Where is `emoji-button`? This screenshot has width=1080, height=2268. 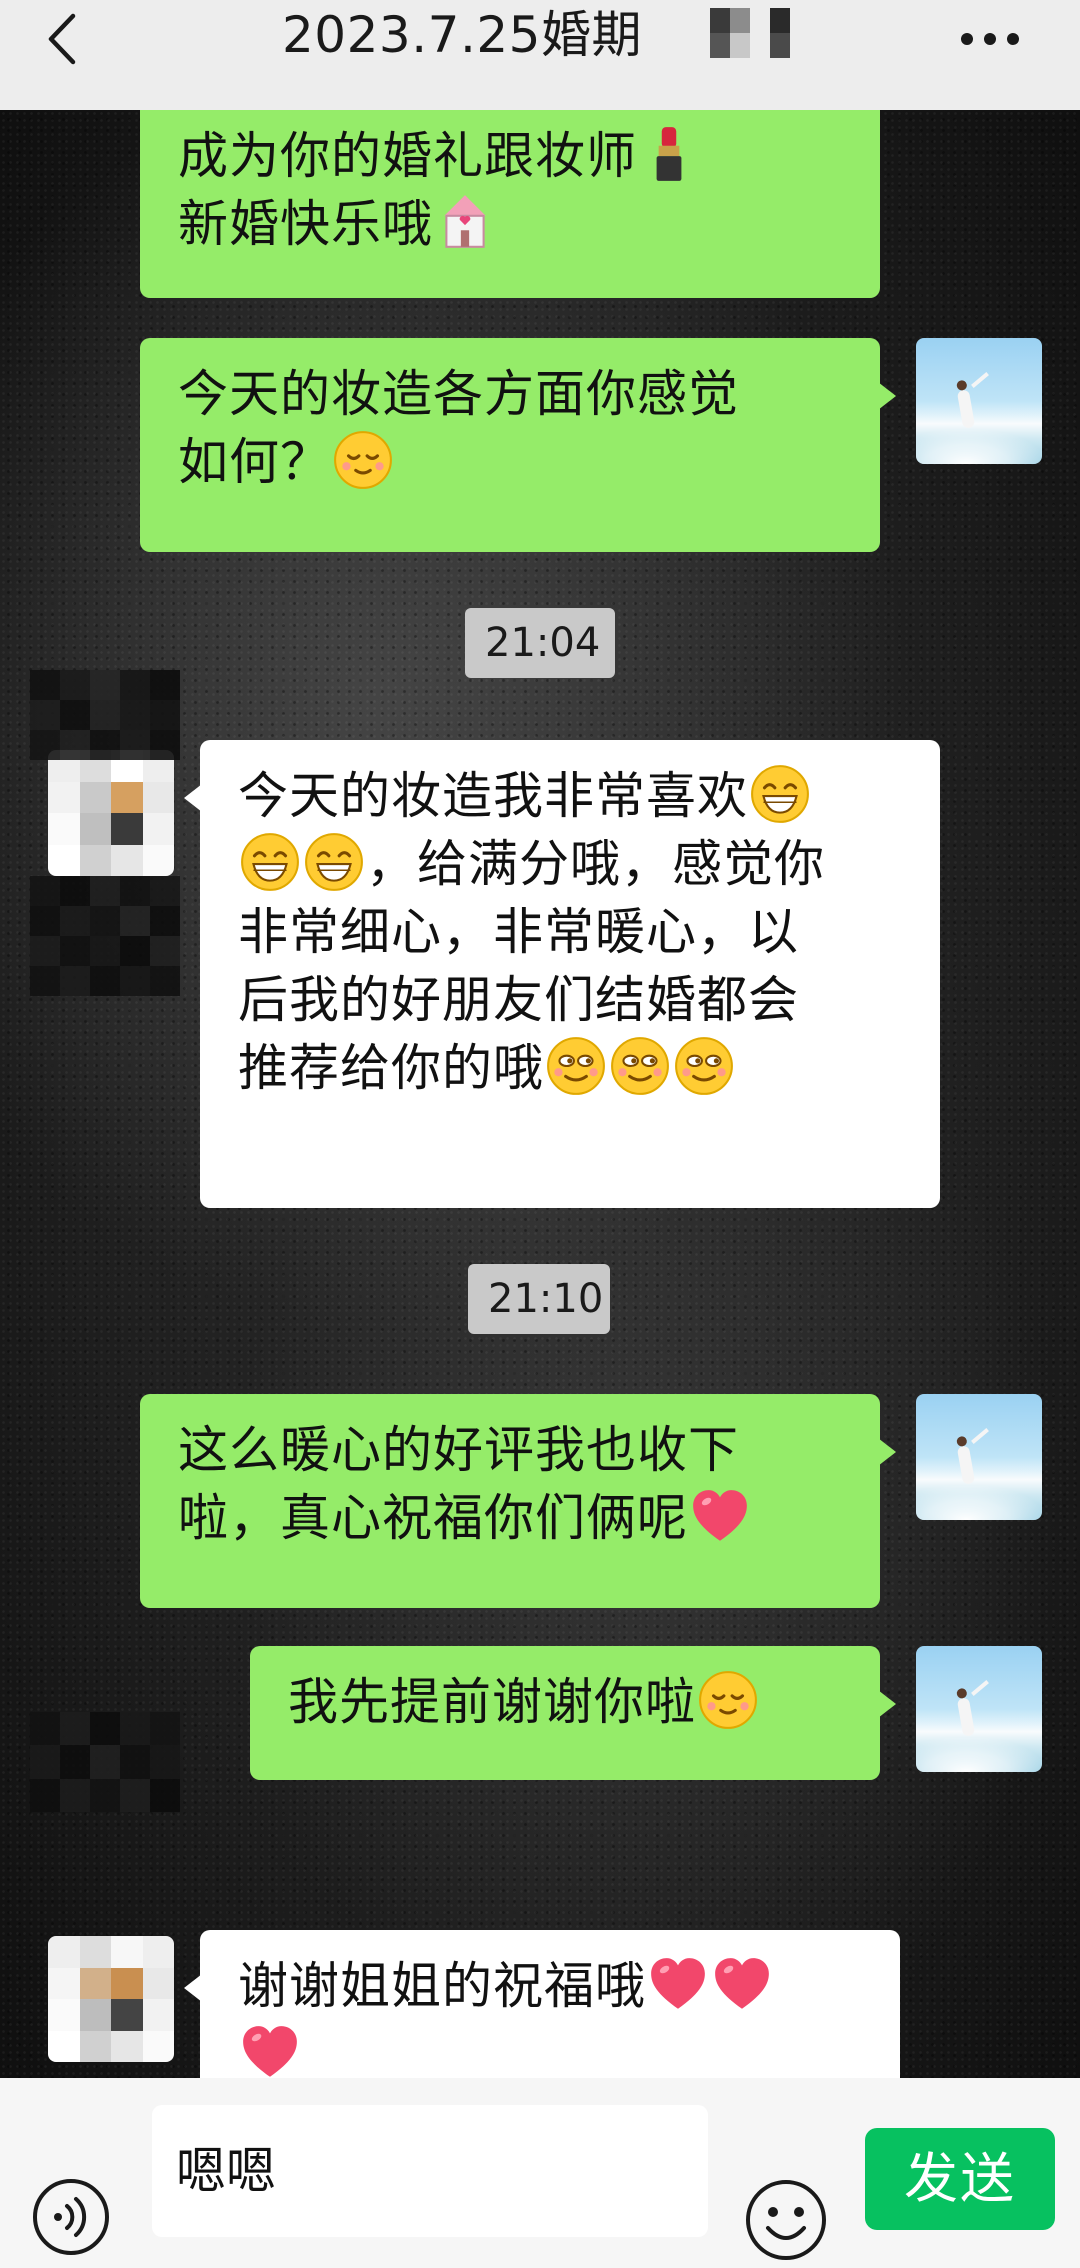
emoji-button is located at coordinates (786, 2220).